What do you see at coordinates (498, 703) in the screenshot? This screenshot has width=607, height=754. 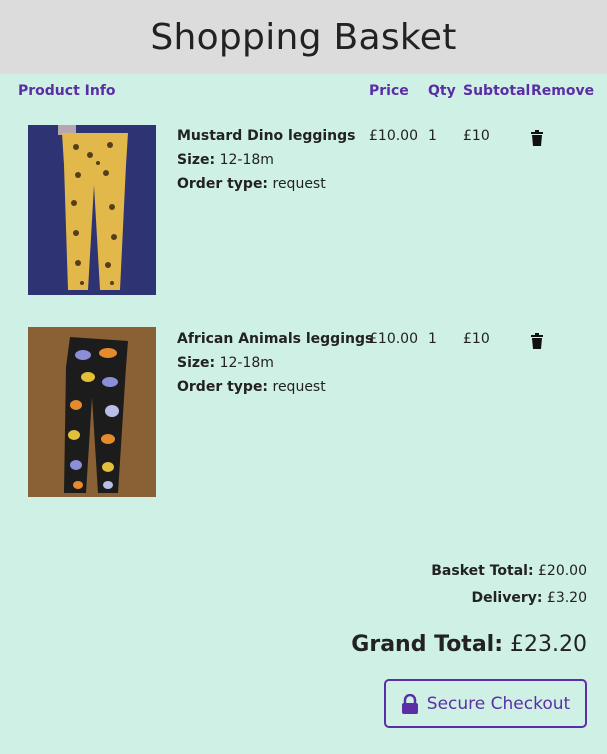 I see `secure-checkout-label: Secure Checkout` at bounding box center [498, 703].